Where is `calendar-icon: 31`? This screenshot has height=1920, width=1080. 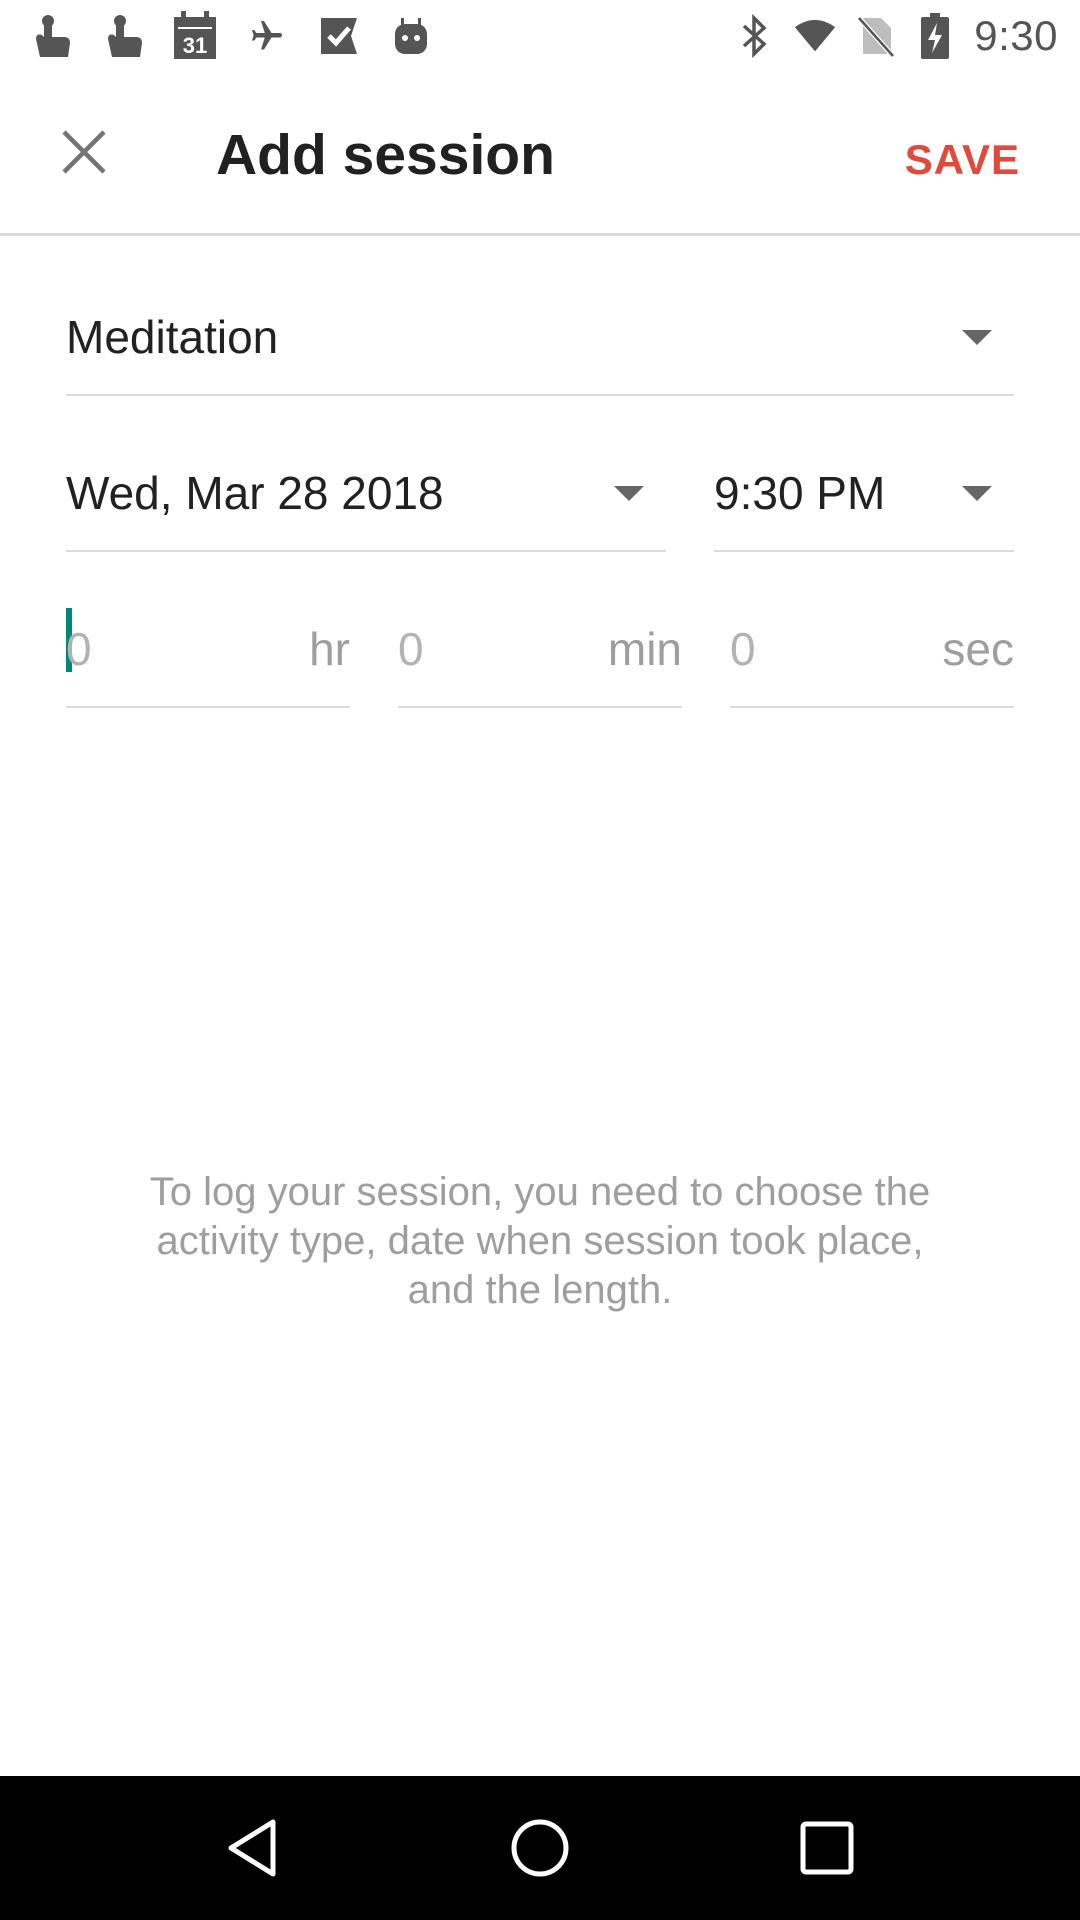 calendar-icon: 31 is located at coordinates (195, 36).